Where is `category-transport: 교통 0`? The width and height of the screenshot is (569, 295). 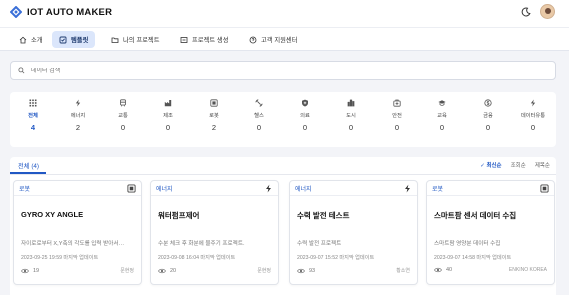 category-transport: 교통 0 is located at coordinates (123, 115).